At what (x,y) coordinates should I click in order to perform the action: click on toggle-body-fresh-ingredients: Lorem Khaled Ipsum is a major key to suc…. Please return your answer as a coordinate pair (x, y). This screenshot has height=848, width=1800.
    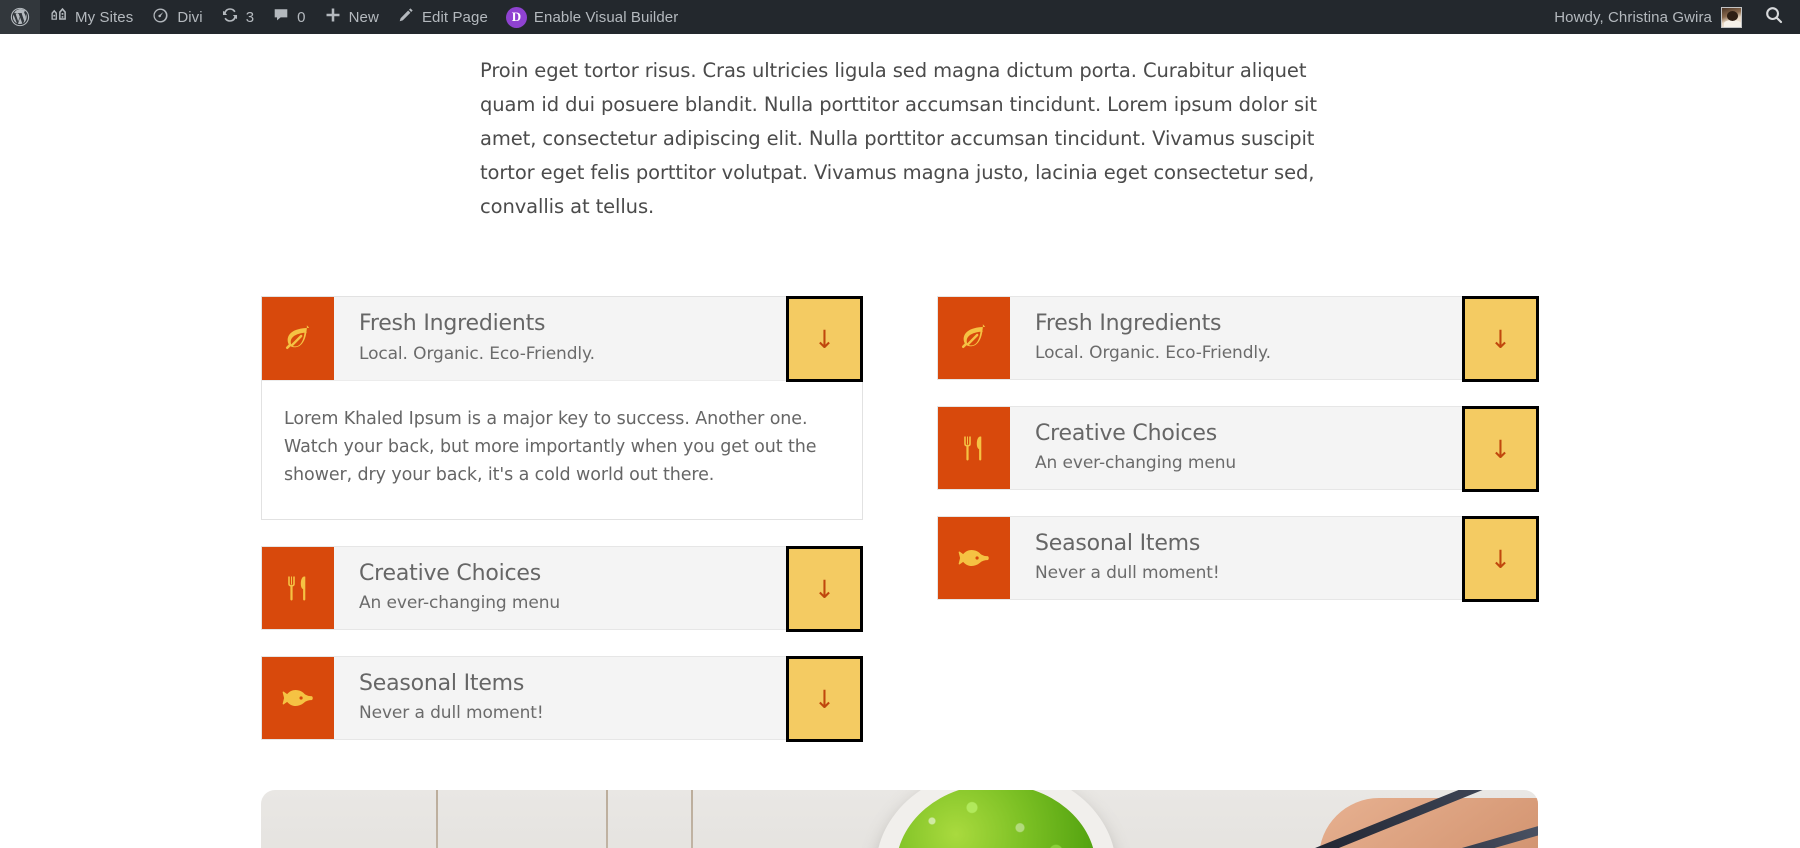
    Looking at the image, I should click on (562, 450).